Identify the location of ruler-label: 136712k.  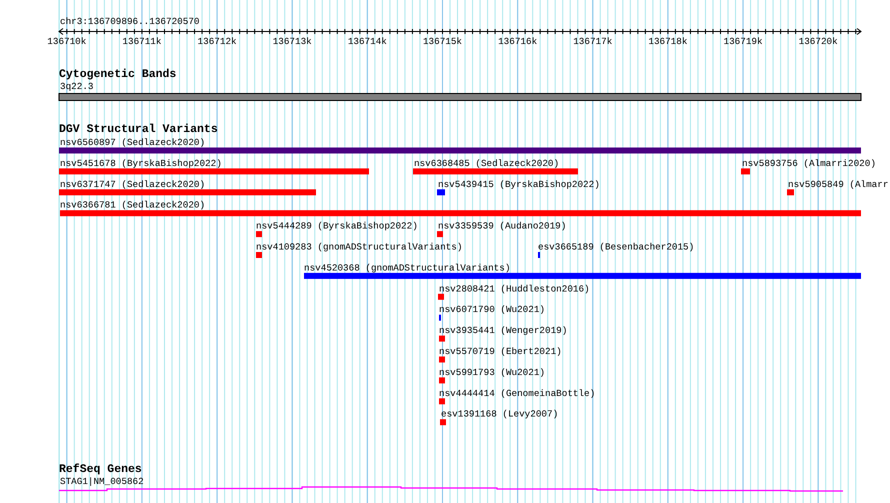
(217, 41).